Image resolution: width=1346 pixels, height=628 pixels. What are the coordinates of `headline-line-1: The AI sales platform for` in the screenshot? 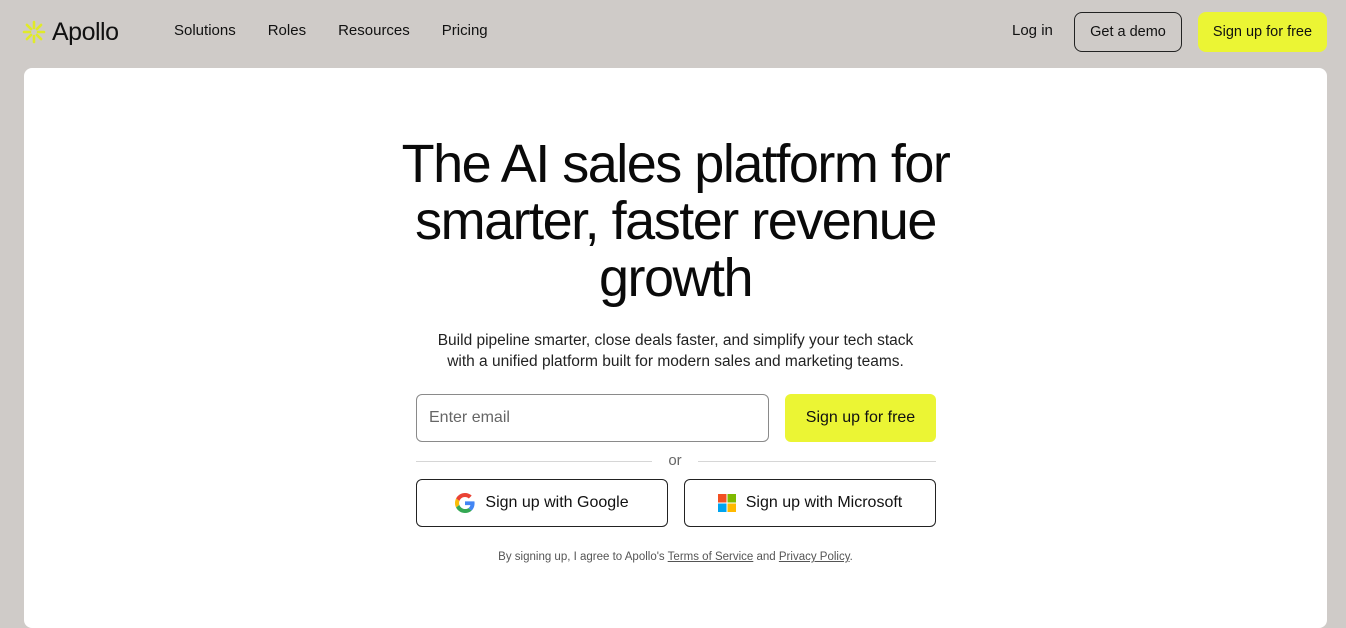 It's located at (676, 164).